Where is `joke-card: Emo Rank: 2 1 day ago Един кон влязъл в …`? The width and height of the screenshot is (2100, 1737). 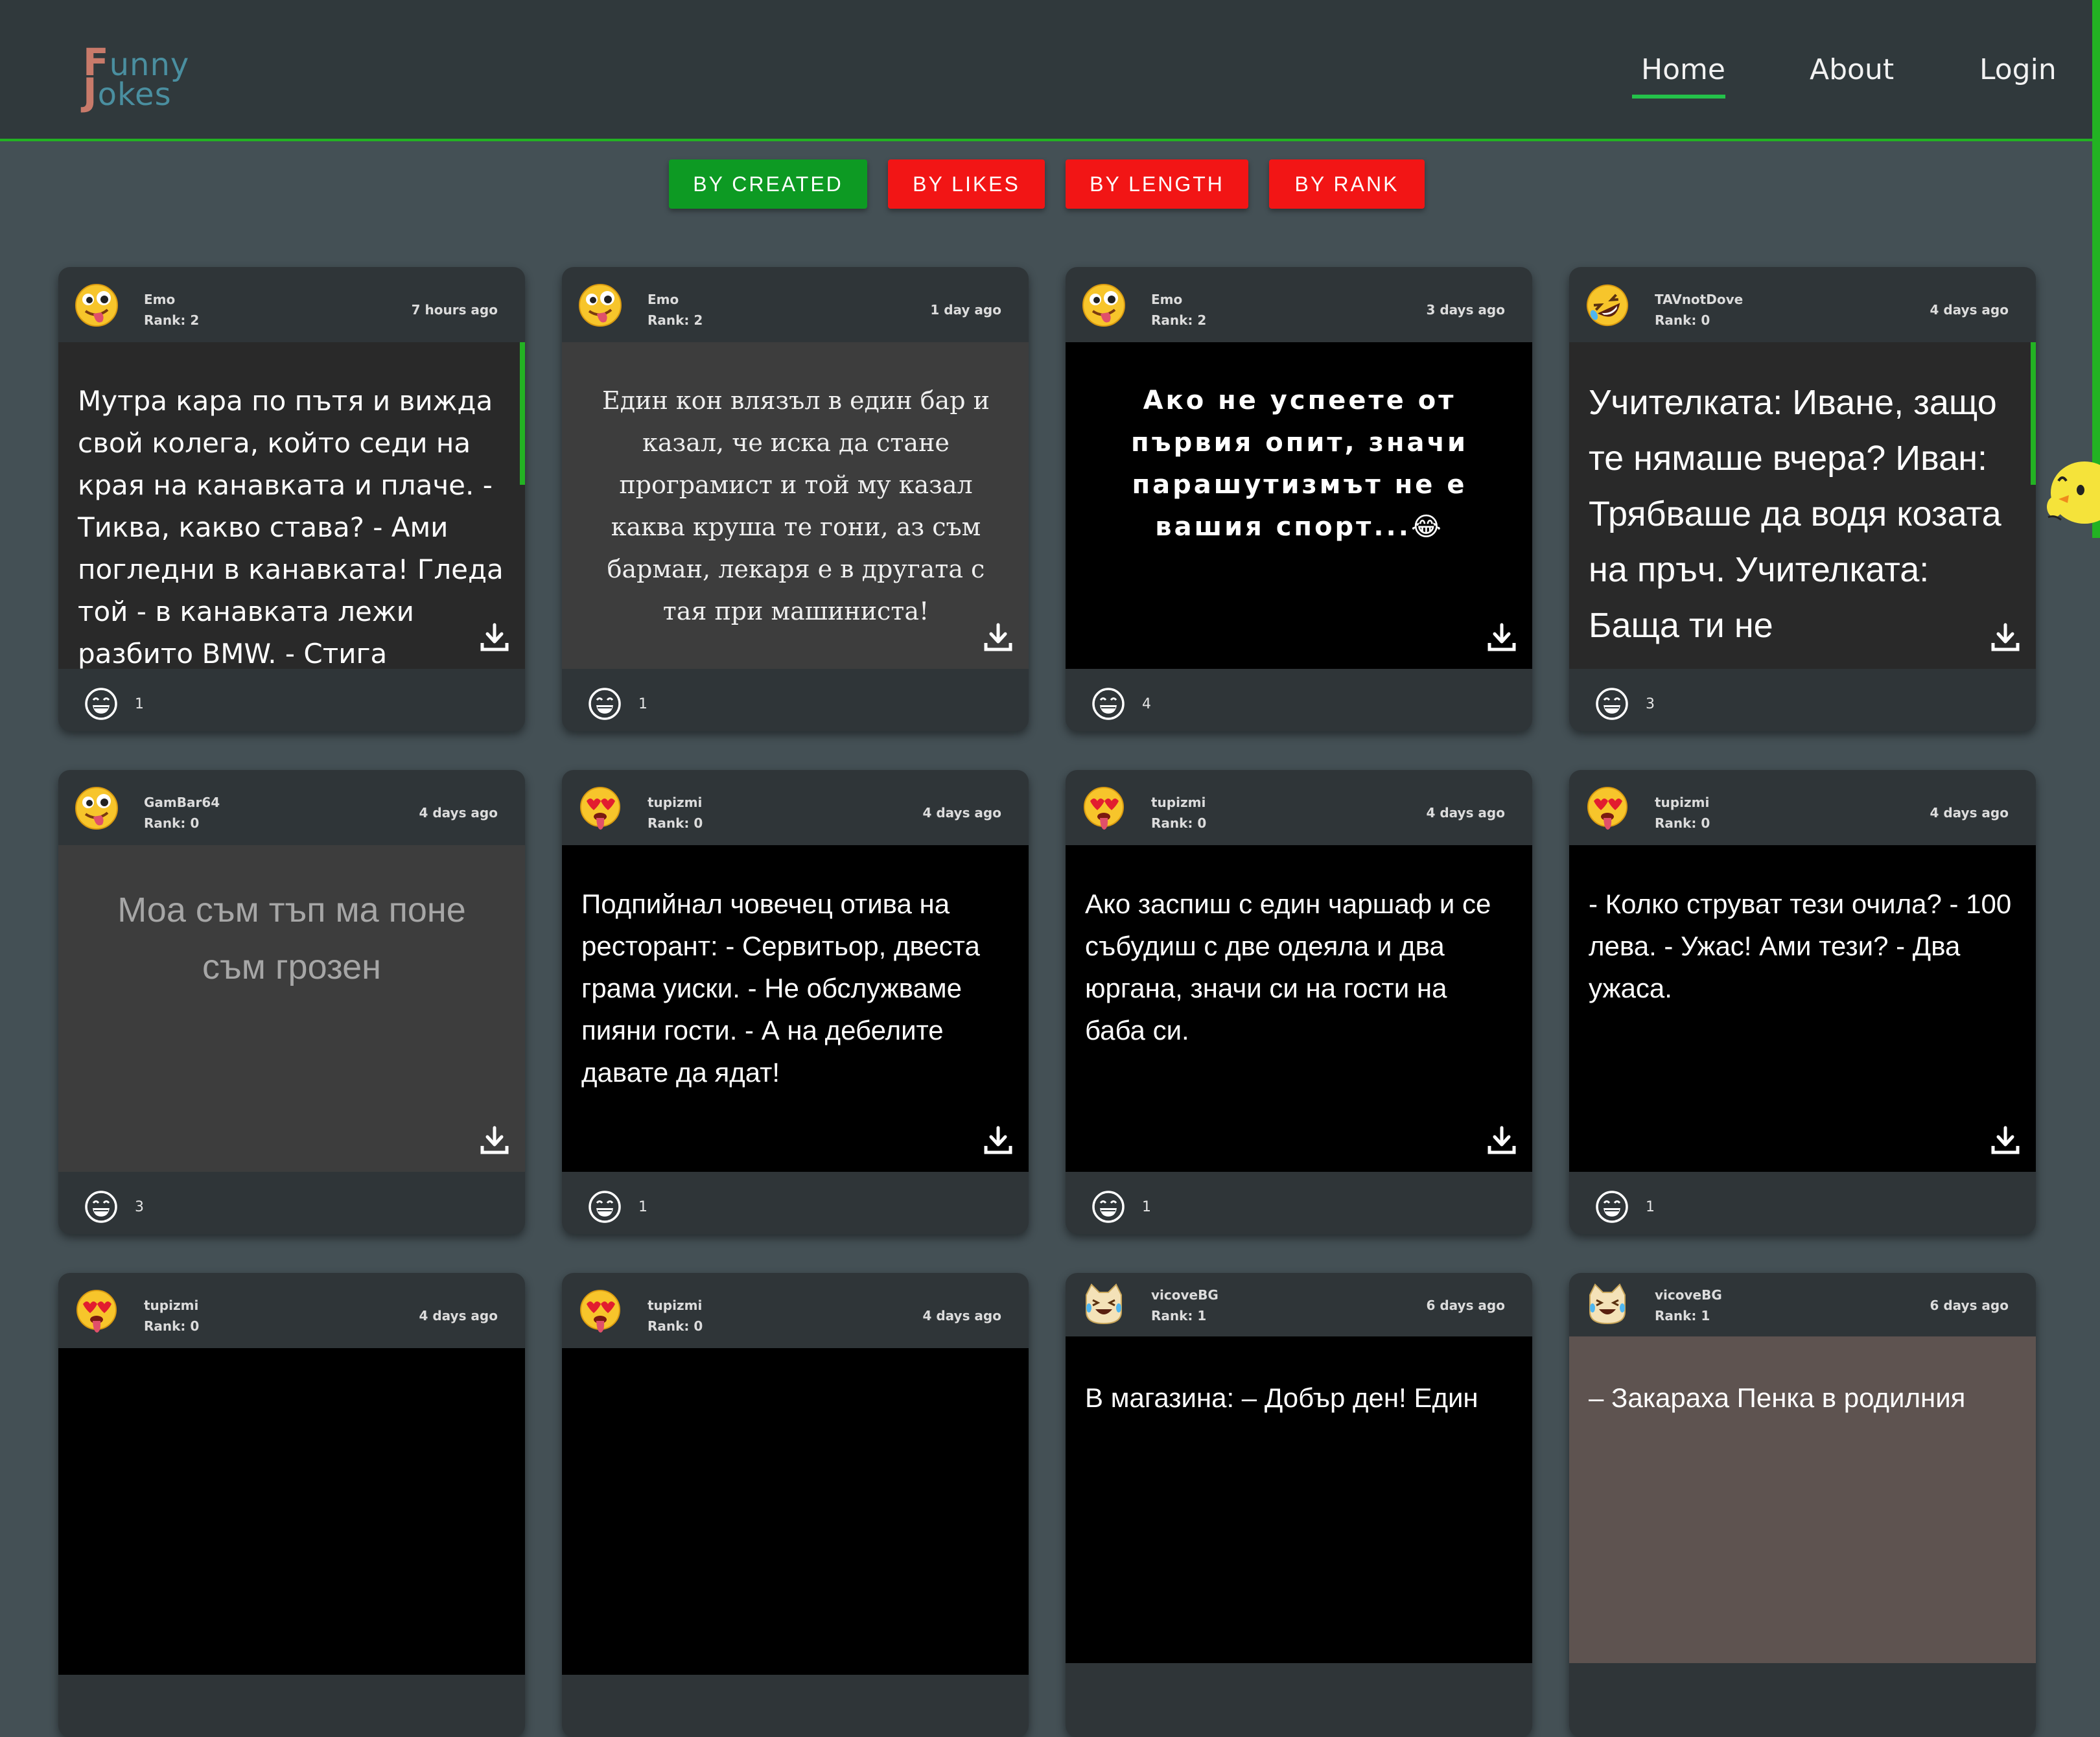 joke-card: Emo Rank: 2 1 day ago Един кон влязъл в … is located at coordinates (795, 499).